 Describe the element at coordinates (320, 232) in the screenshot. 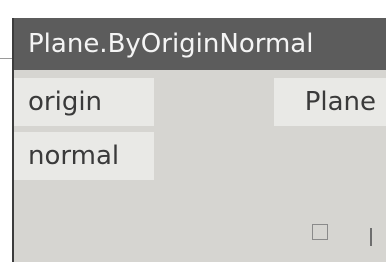

I see `checkbox-outline-icon` at that location.